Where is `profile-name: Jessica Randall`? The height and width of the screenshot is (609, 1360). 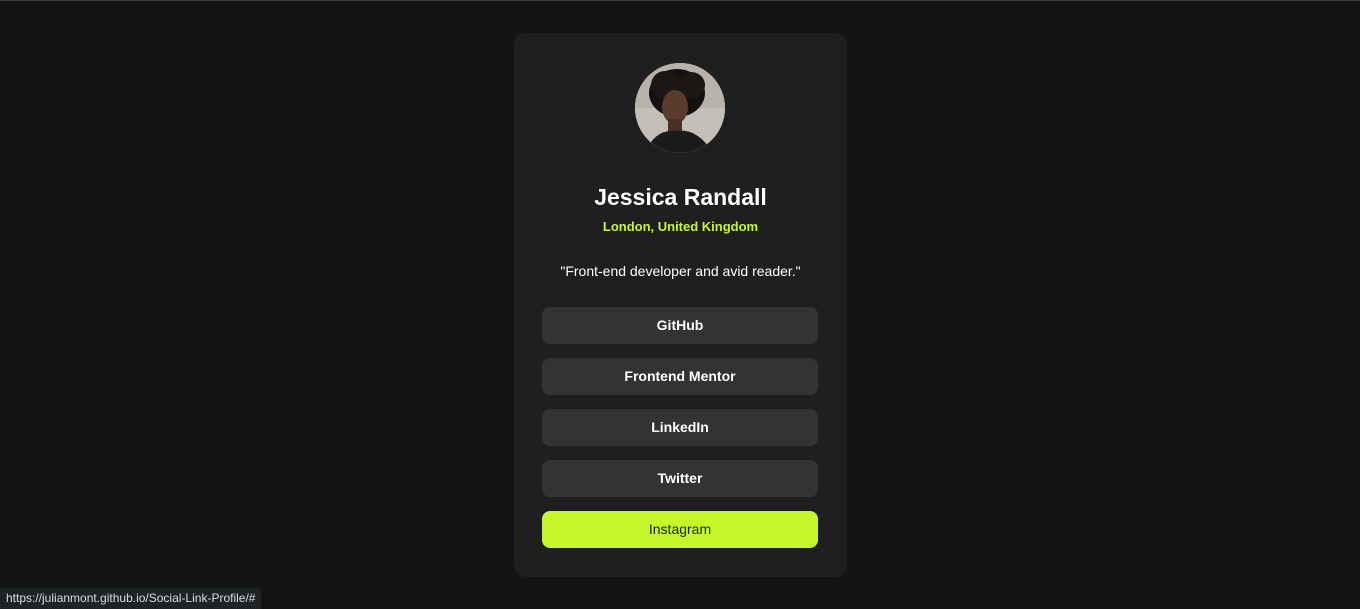
profile-name: Jessica Randall is located at coordinates (680, 197).